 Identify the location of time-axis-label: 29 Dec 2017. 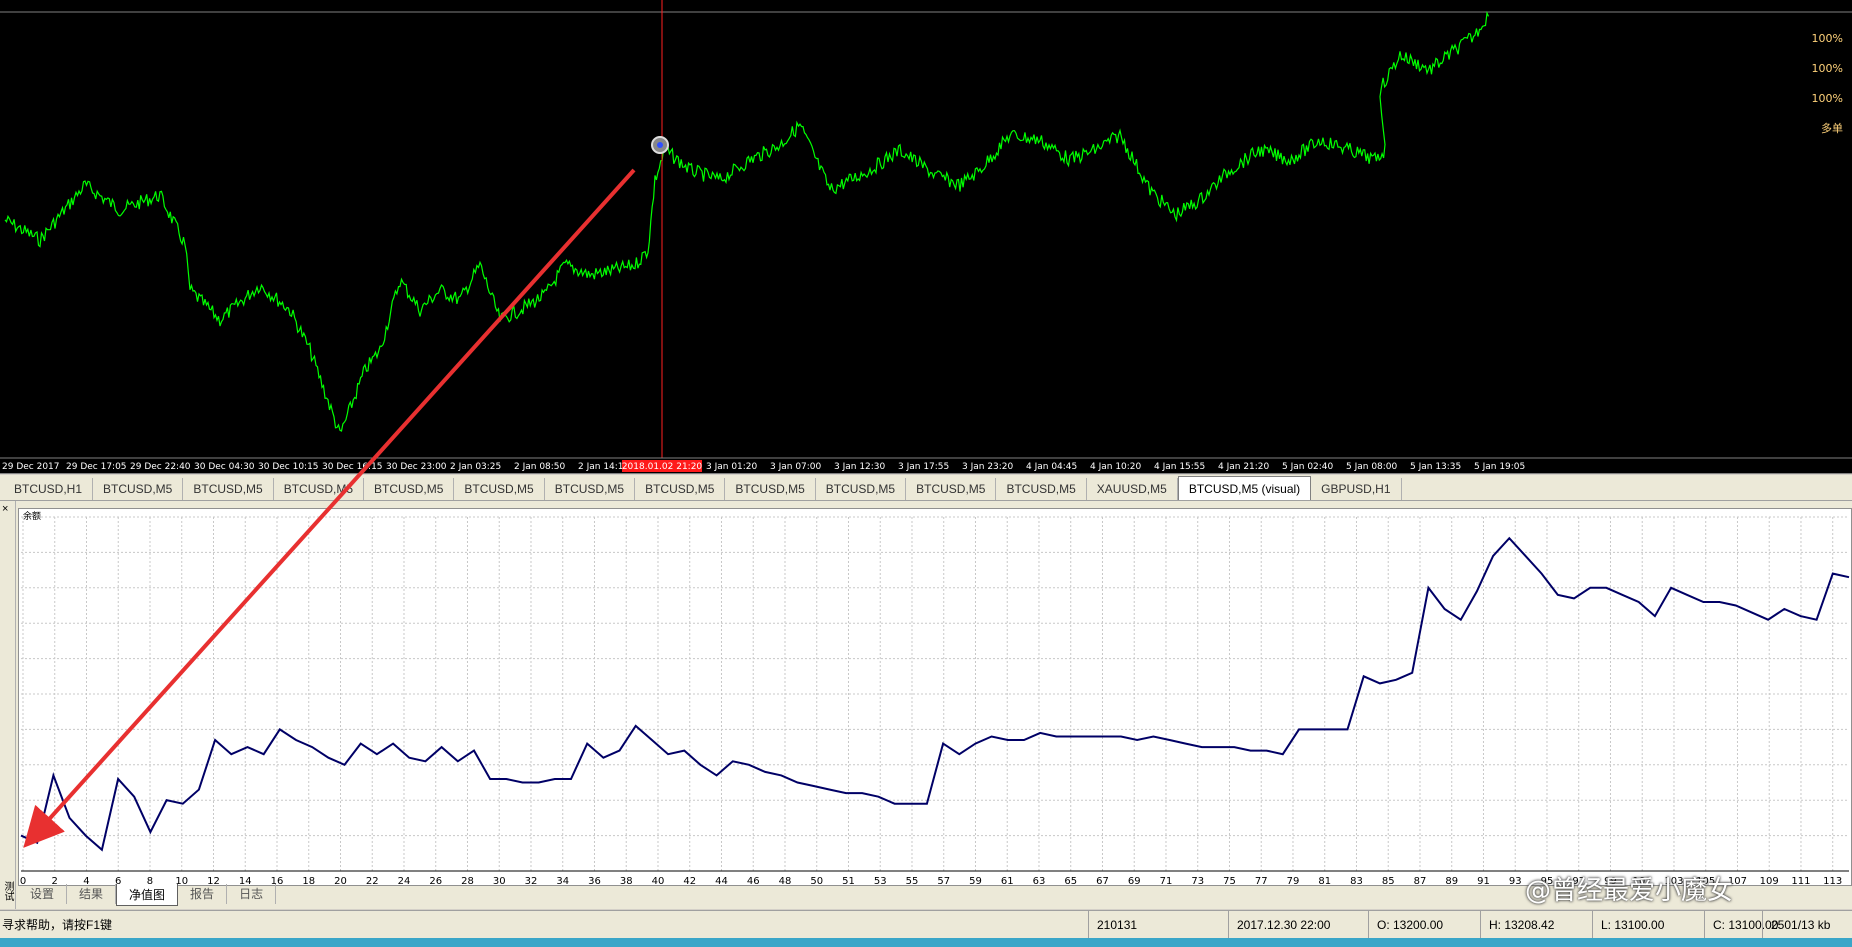
(31, 467).